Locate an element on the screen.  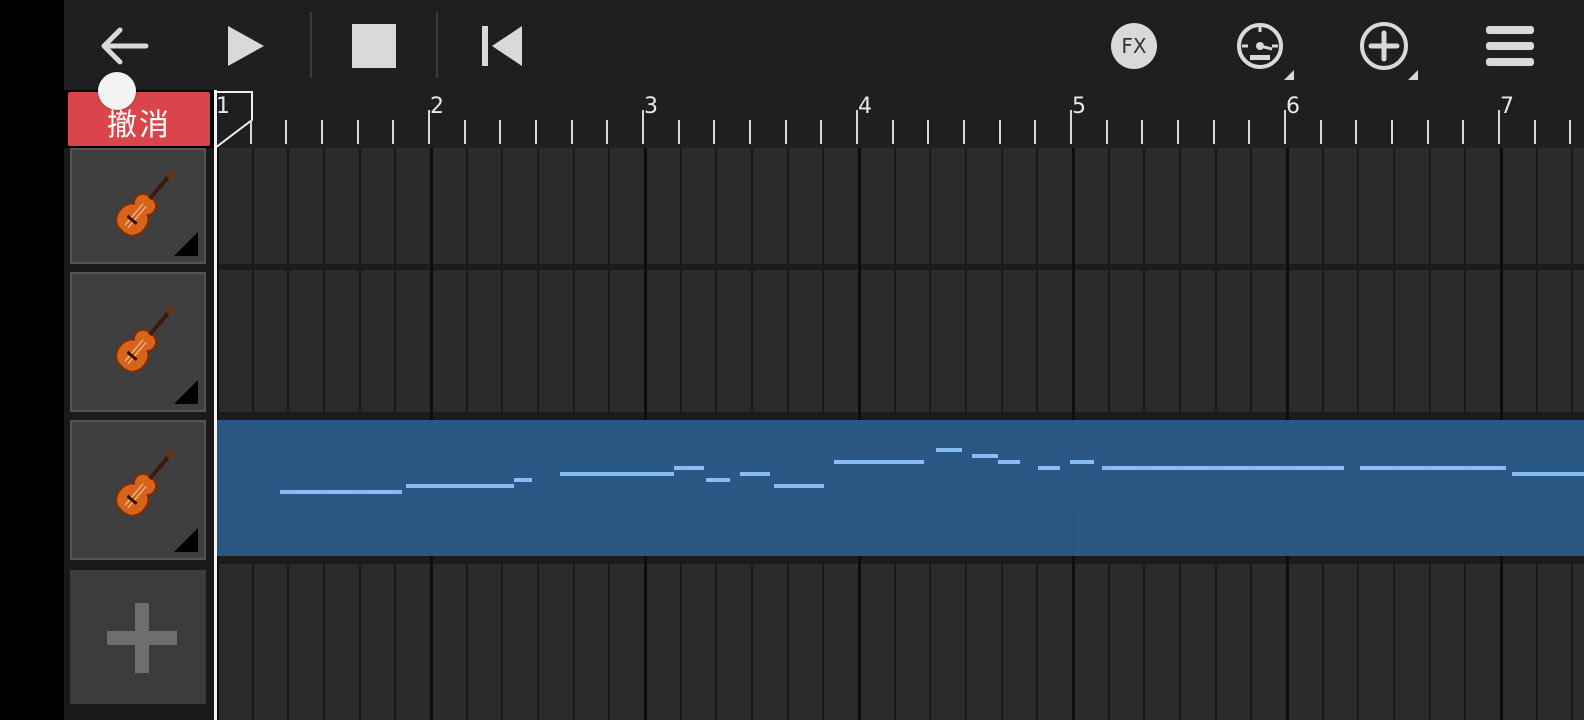
add-track-button is located at coordinates (138, 637).